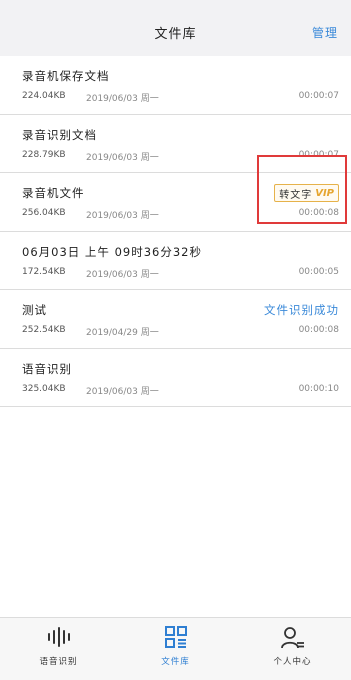  I want to click on user-profile-icon, so click(292, 637).